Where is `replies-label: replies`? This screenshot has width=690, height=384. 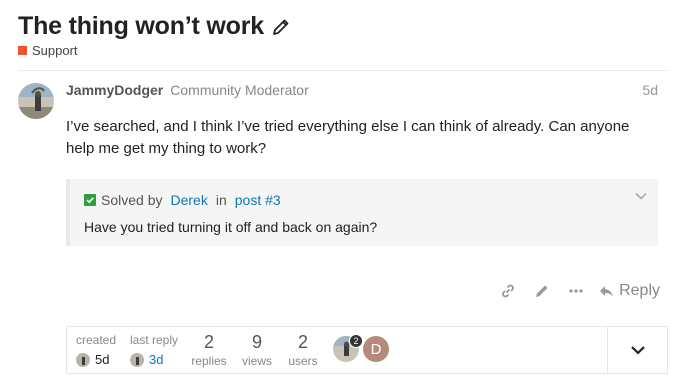
replies-label: replies is located at coordinates (209, 361).